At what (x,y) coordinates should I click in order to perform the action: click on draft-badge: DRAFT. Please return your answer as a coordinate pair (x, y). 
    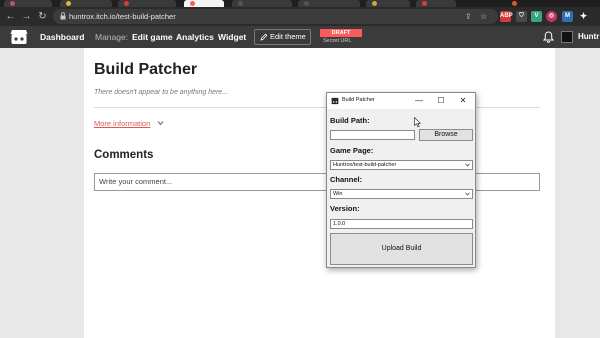
    Looking at the image, I should click on (341, 33).